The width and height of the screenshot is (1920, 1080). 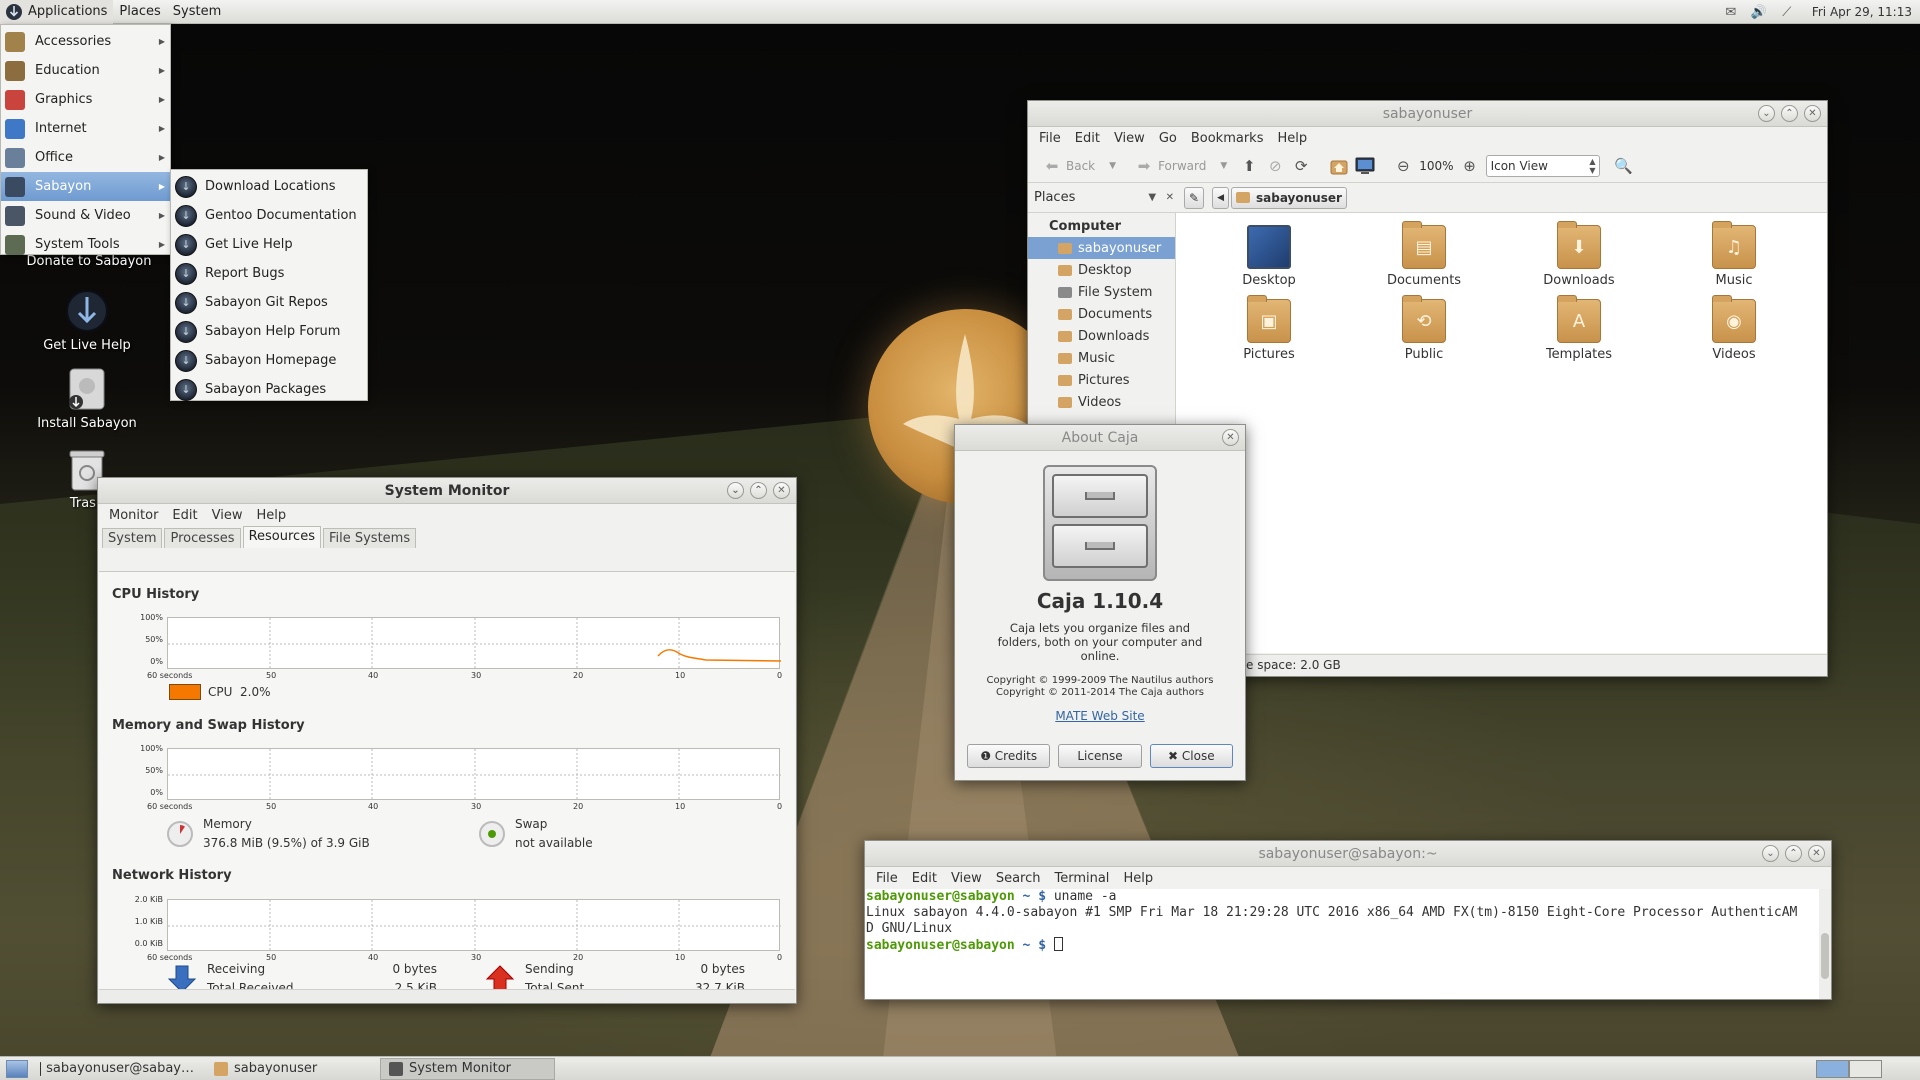 I want to click on cpu-color-swatch, so click(x=185, y=692).